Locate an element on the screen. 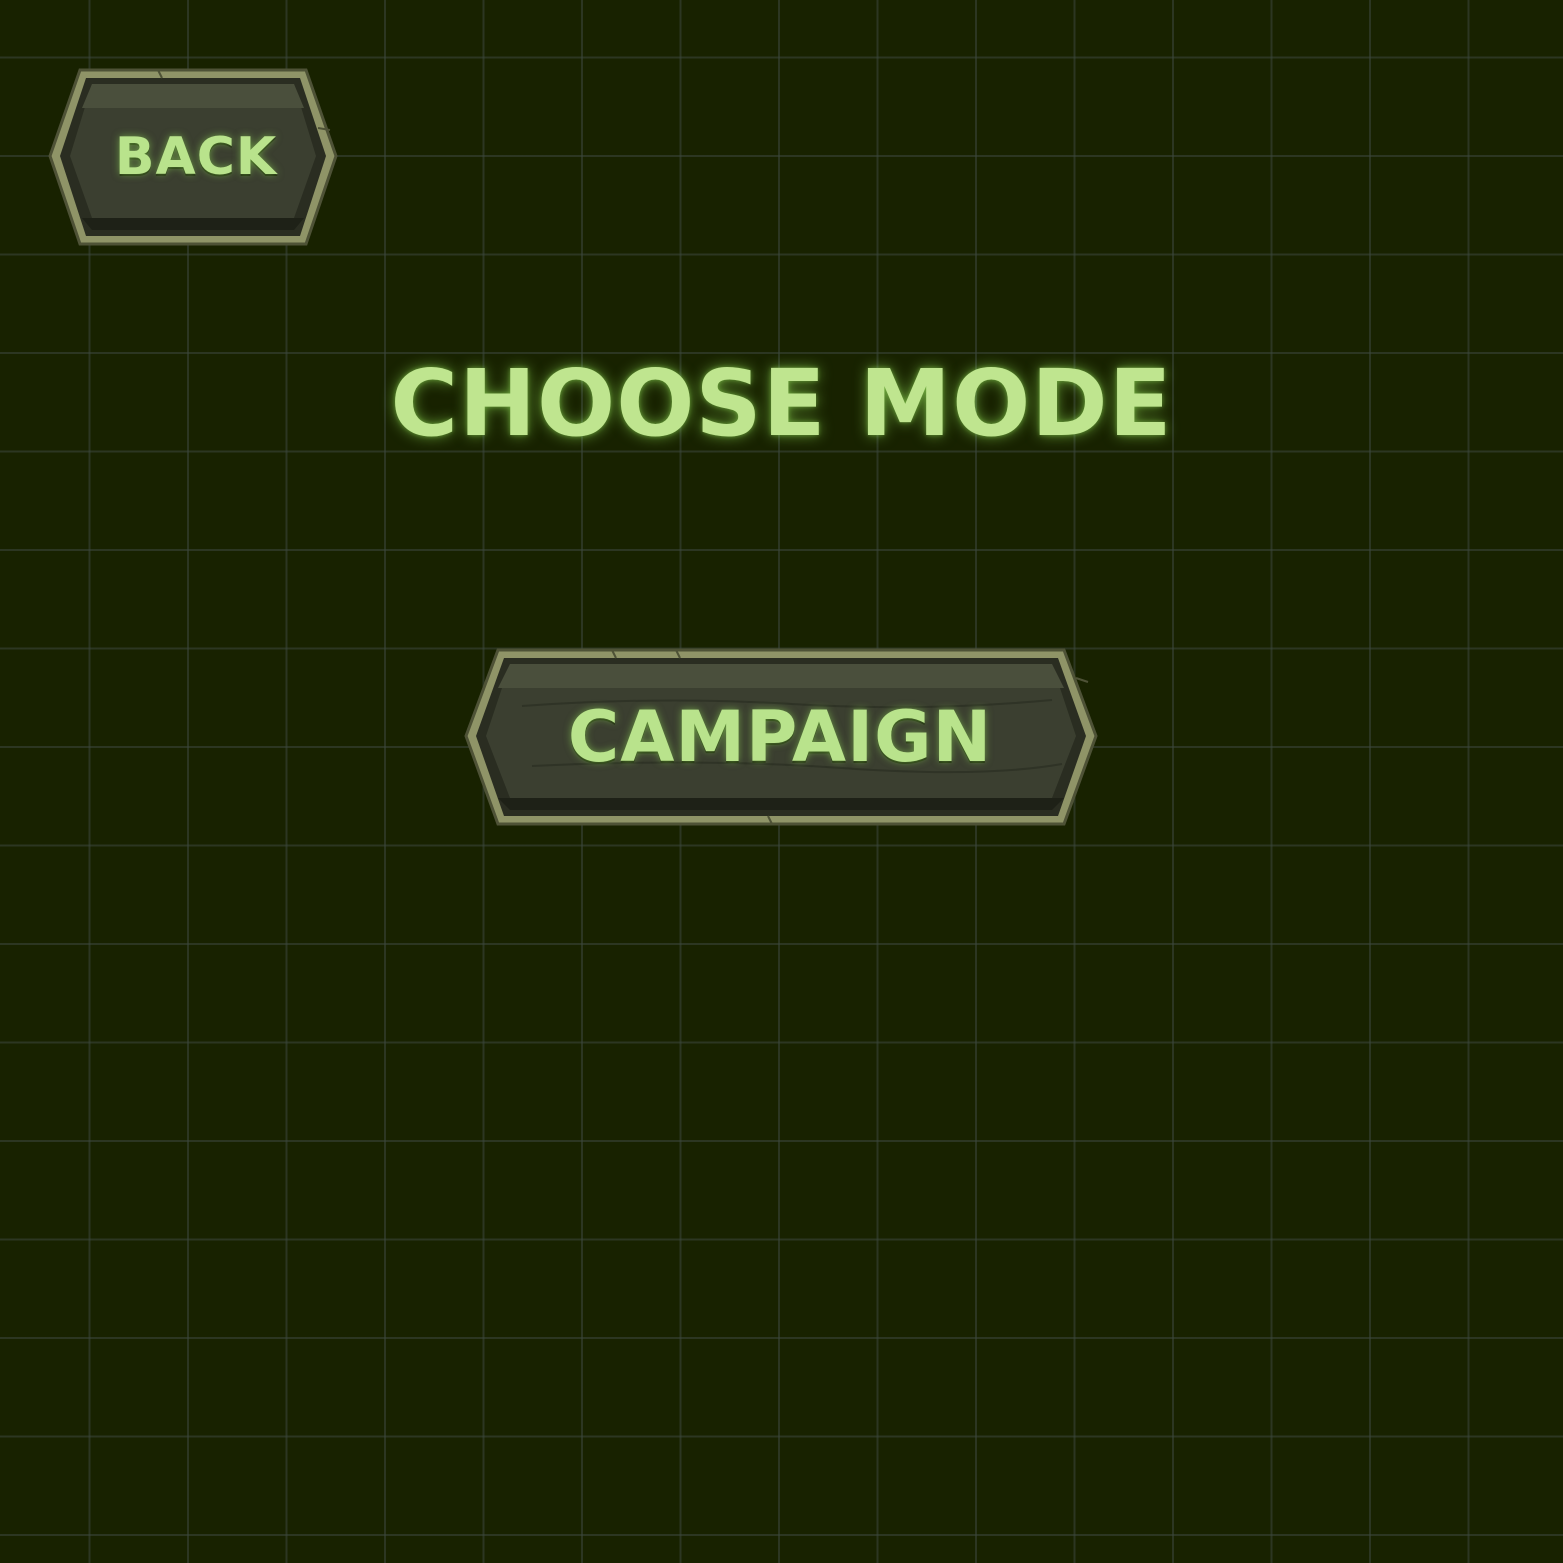 The image size is (1563, 1563). back-button: BACK is located at coordinates (194, 157).